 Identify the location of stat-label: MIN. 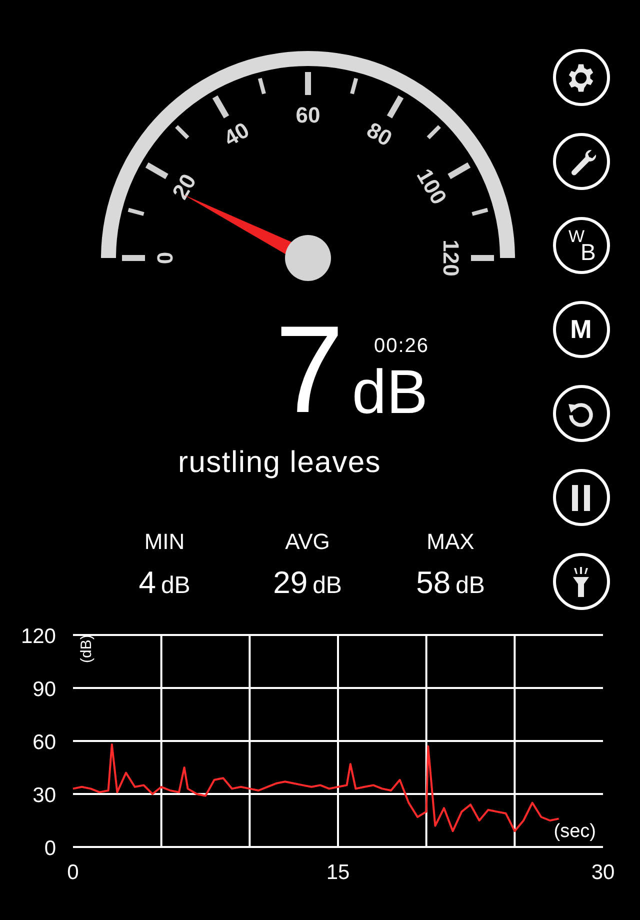
(164, 542).